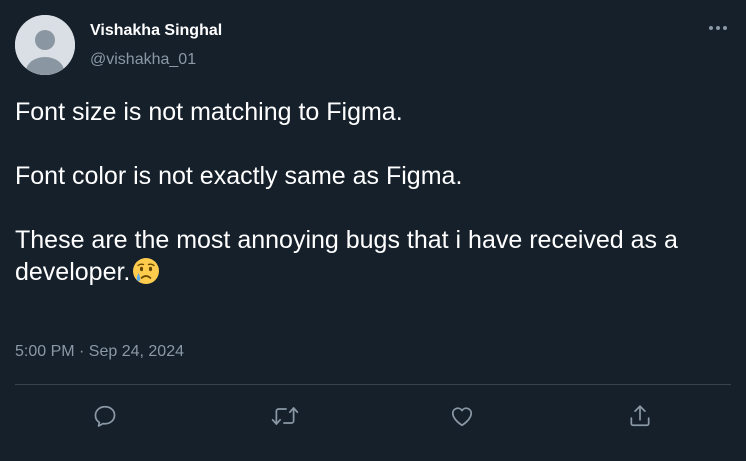 The width and height of the screenshot is (746, 461). I want to click on tweet-timestamp: 5:00 PM · Sep 24, 2024, so click(99, 352).